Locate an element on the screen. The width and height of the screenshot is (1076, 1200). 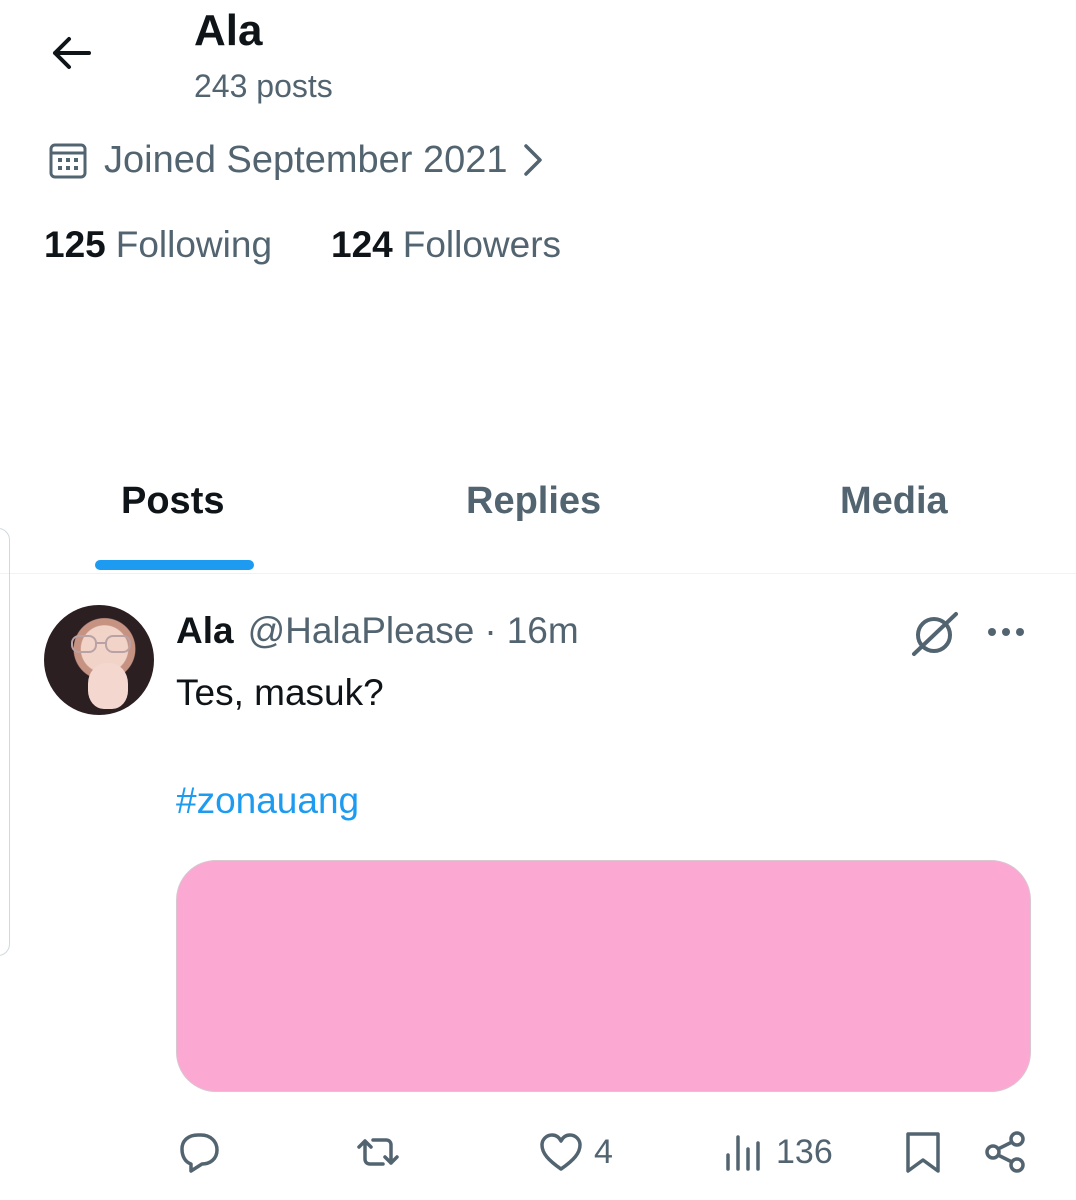
following-label: Following is located at coordinates (194, 244).